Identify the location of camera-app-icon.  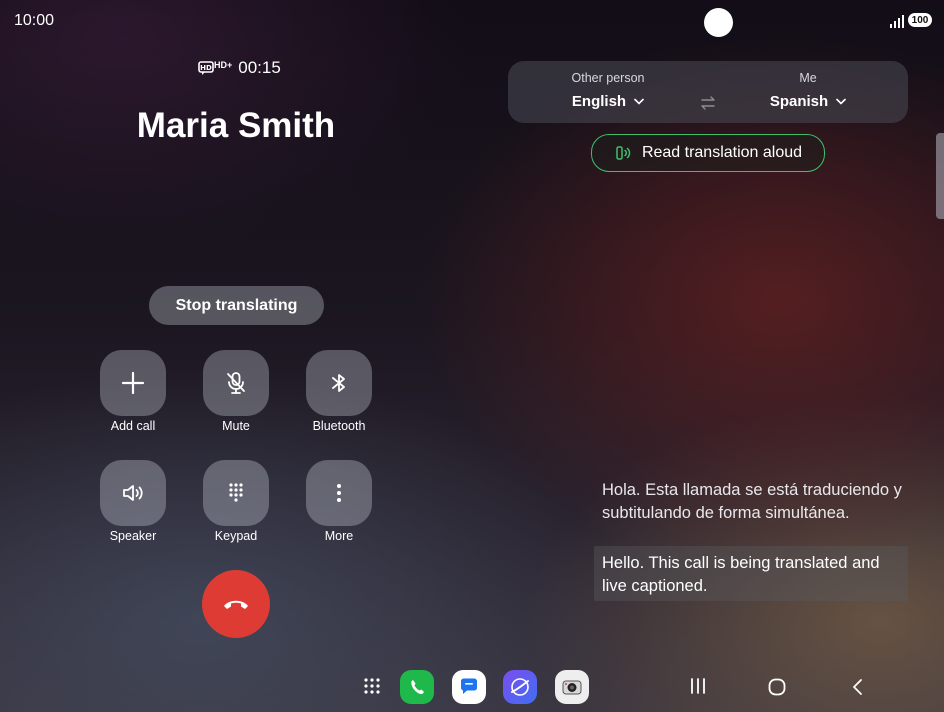
(572, 687).